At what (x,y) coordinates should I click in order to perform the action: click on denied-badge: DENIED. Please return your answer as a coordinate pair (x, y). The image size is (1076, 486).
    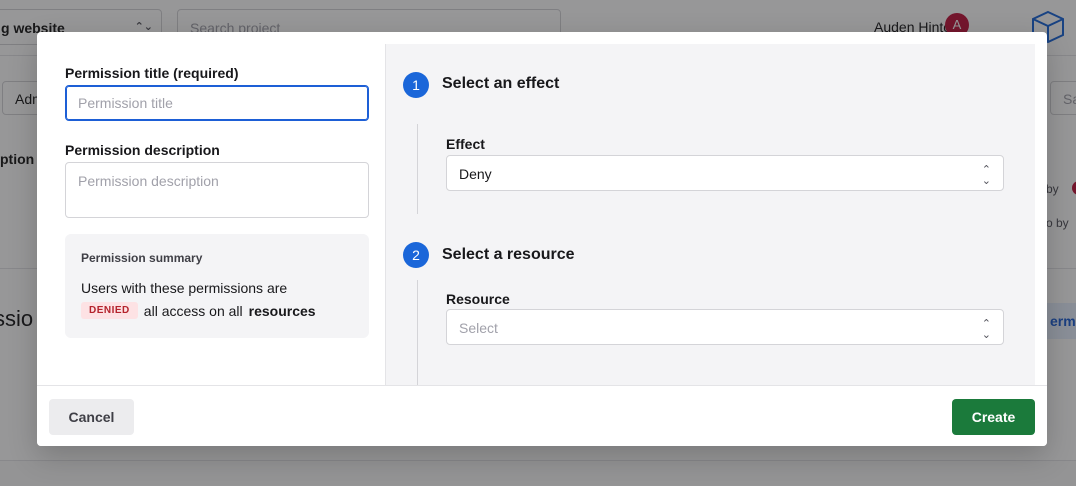
    Looking at the image, I should click on (109, 310).